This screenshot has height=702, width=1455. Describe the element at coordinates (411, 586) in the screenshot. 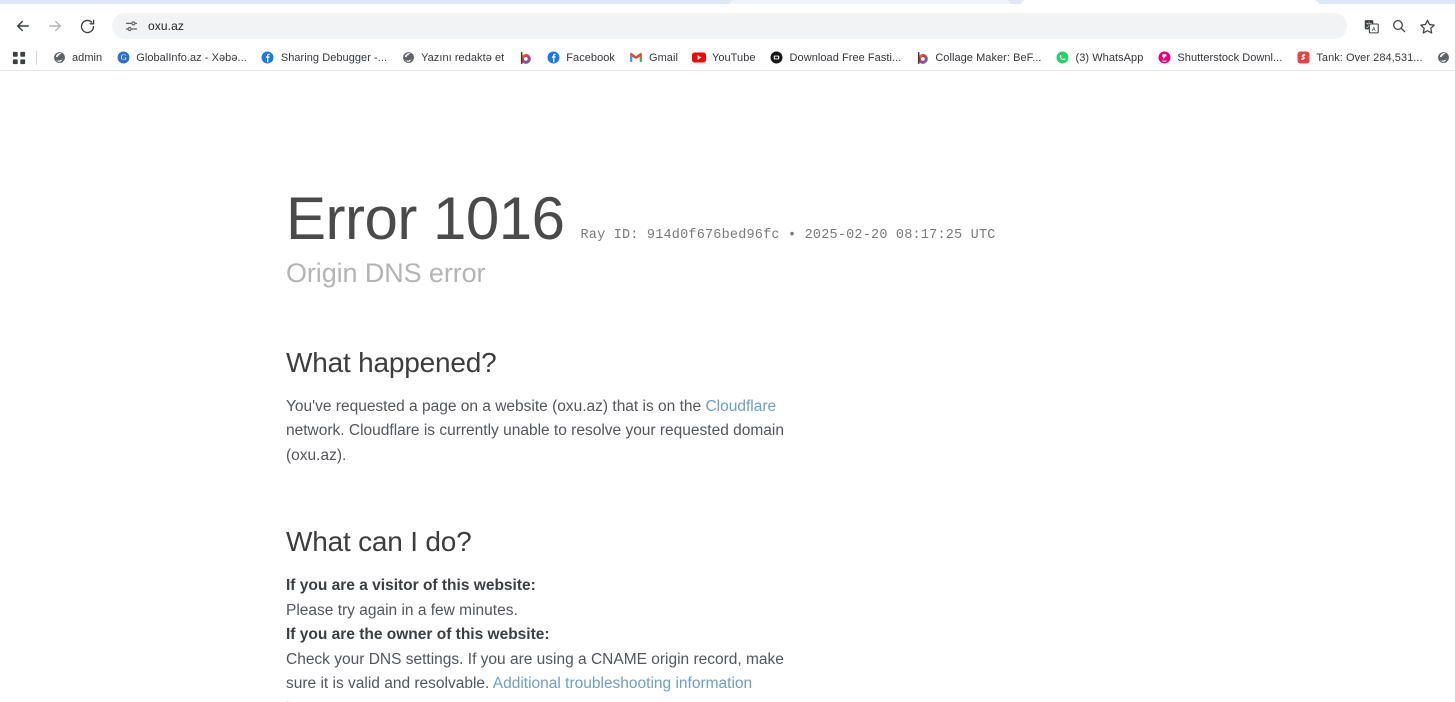

I see `visitor-title: If you are a visitor of this website:` at that location.